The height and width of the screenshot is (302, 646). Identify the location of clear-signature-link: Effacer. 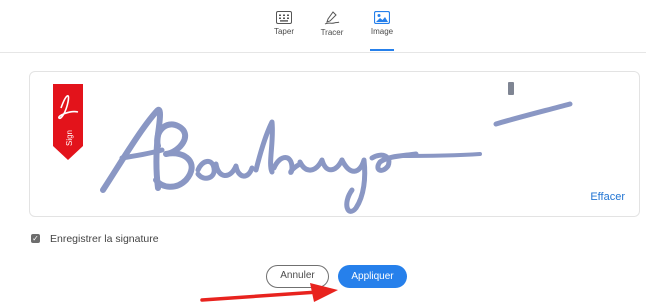
(607, 197).